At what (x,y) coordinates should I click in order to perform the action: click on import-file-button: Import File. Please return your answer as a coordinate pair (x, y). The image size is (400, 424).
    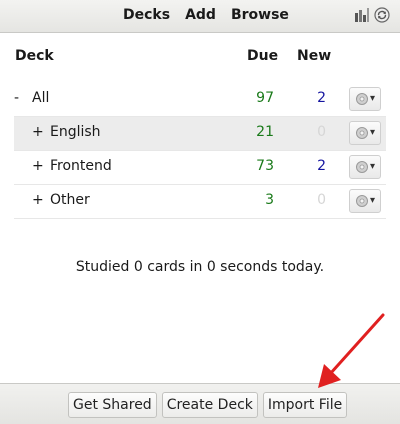
    Looking at the image, I should click on (305, 405).